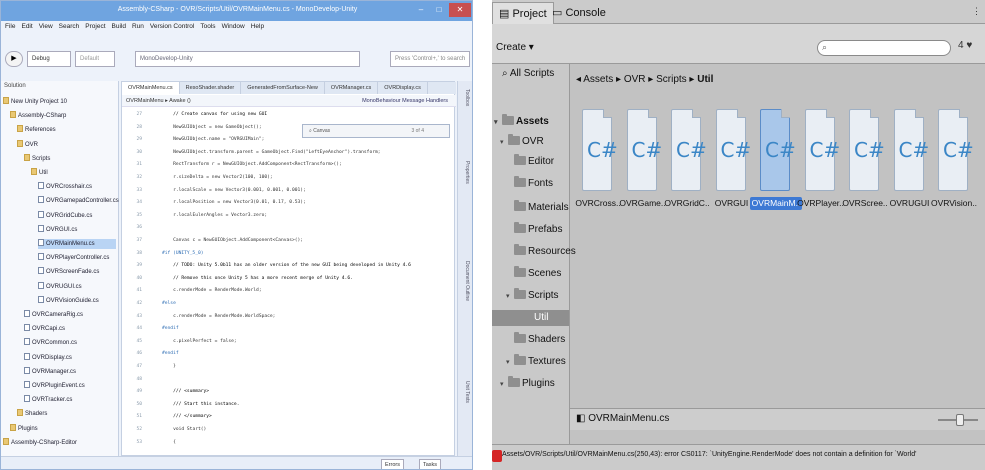  I want to click on menu-item: Version Control, so click(172, 29).